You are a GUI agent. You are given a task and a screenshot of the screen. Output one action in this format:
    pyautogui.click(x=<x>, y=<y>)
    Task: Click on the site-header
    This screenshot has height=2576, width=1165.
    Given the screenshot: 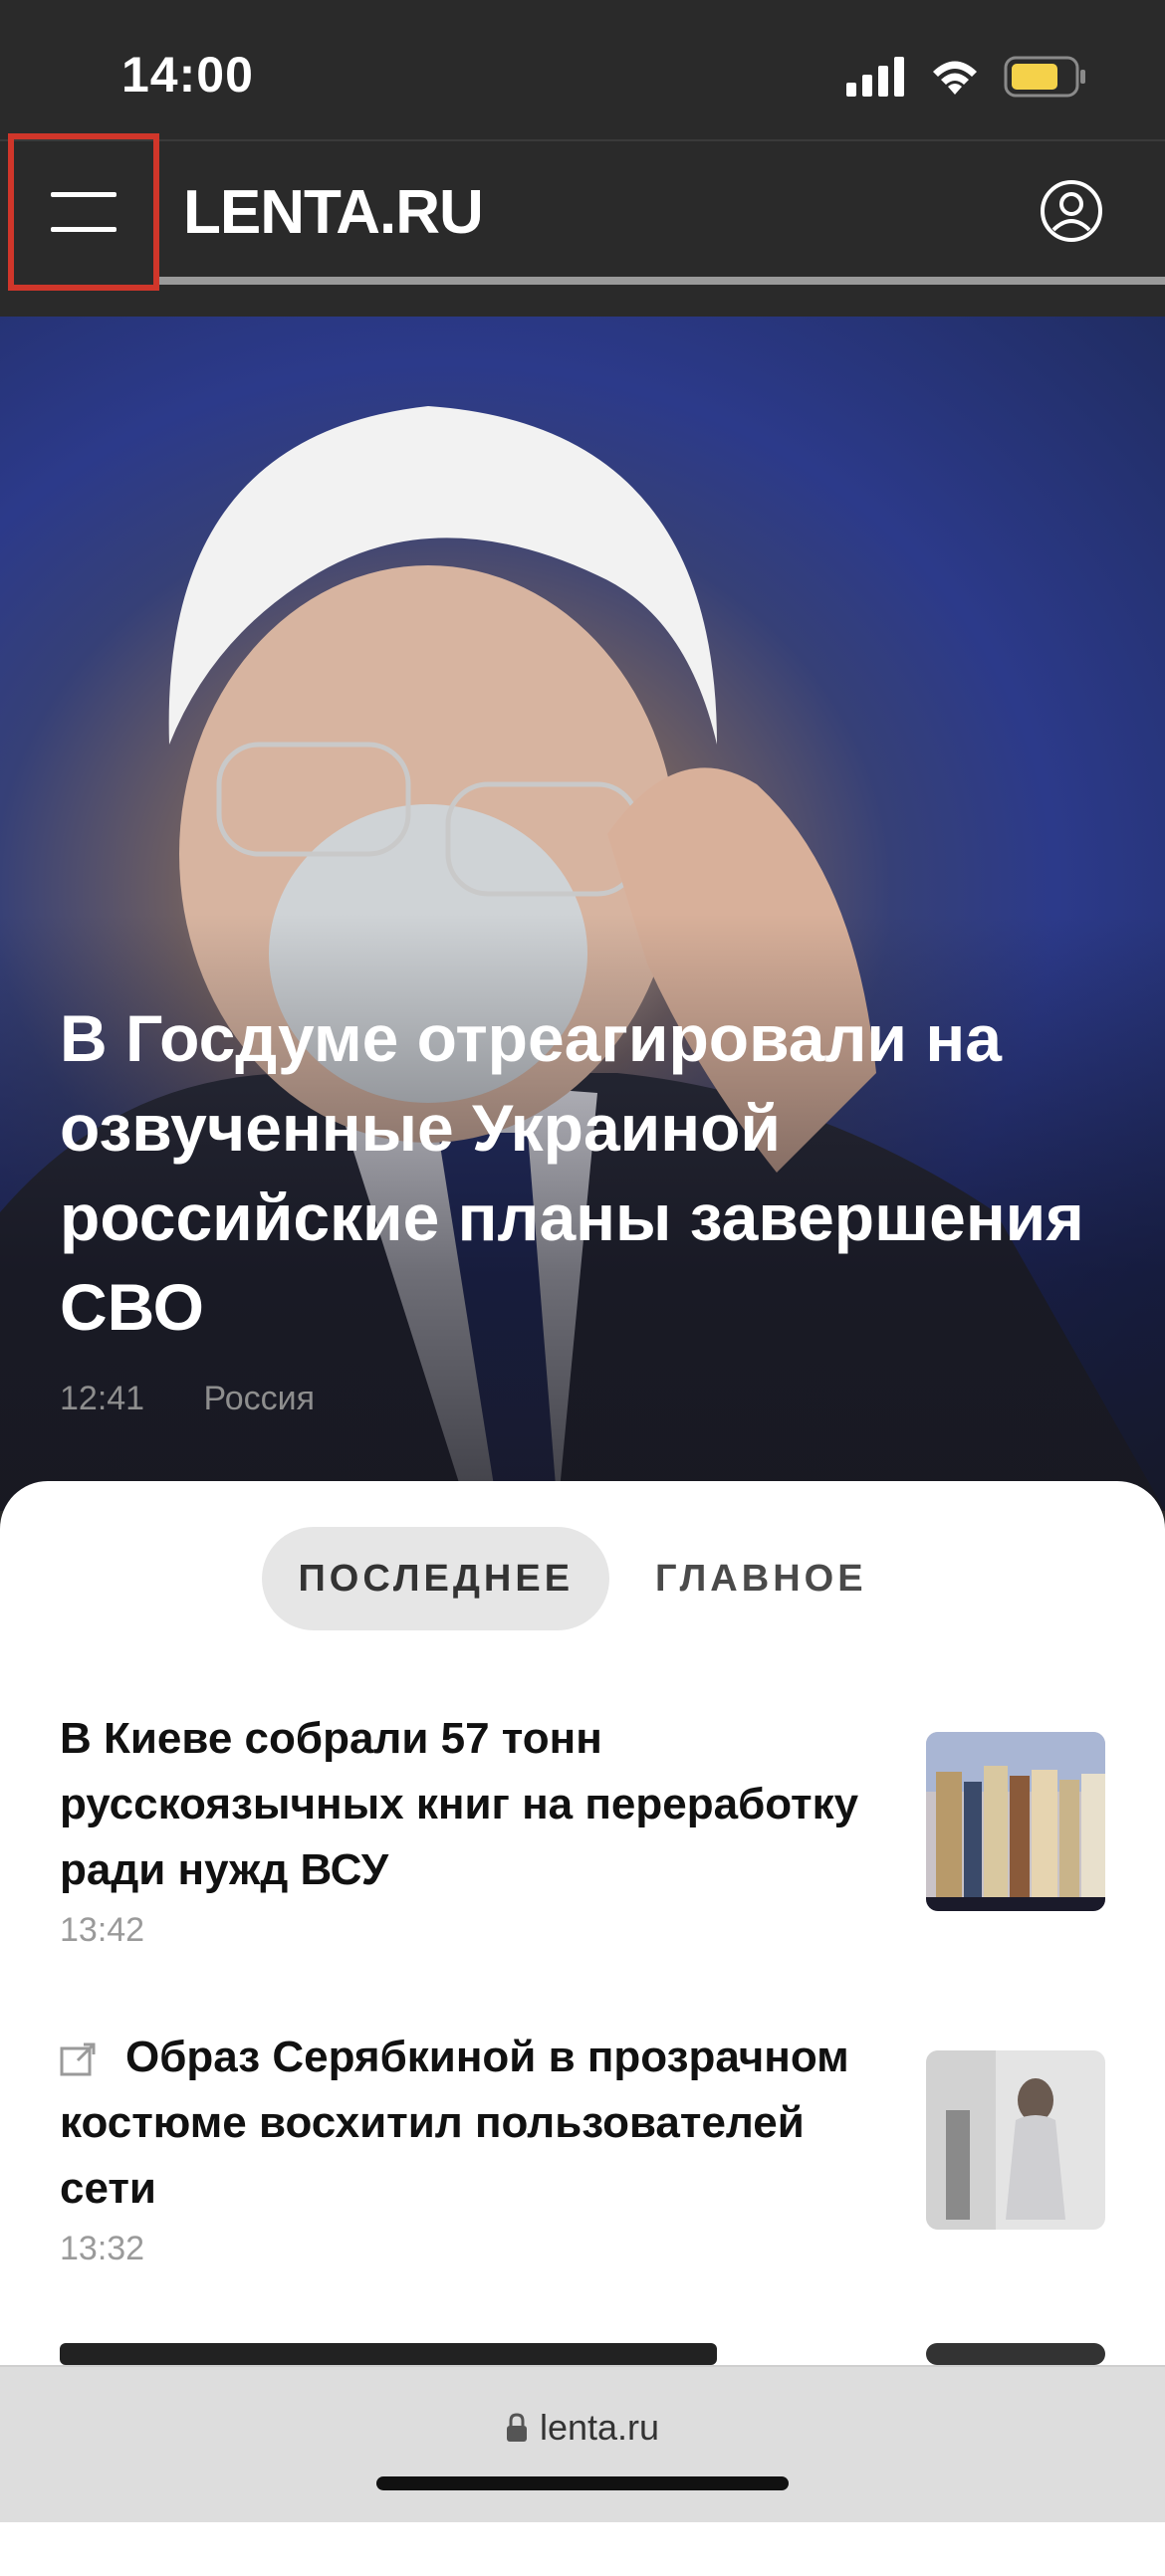 What is the action you would take?
    pyautogui.click(x=582, y=210)
    